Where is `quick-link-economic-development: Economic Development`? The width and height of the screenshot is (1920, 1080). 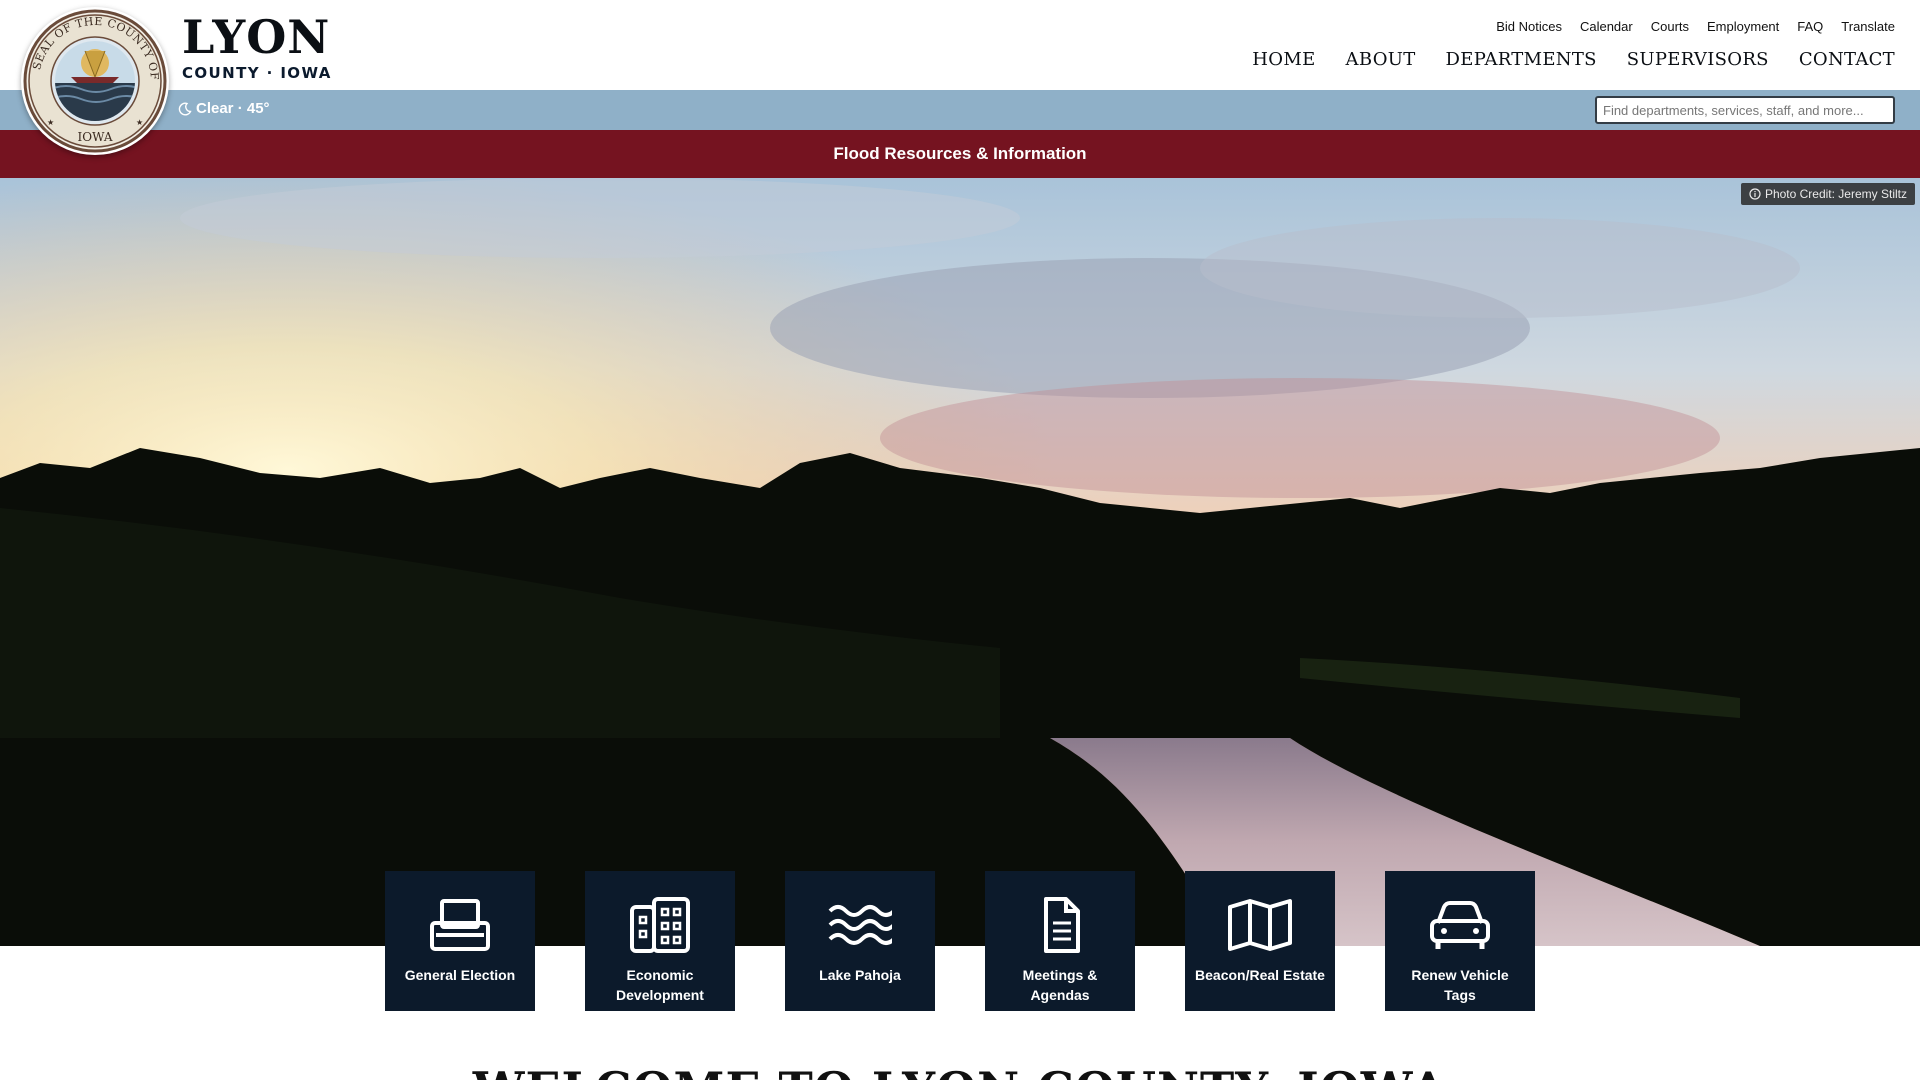 quick-link-economic-development: Economic Development is located at coordinates (660, 941).